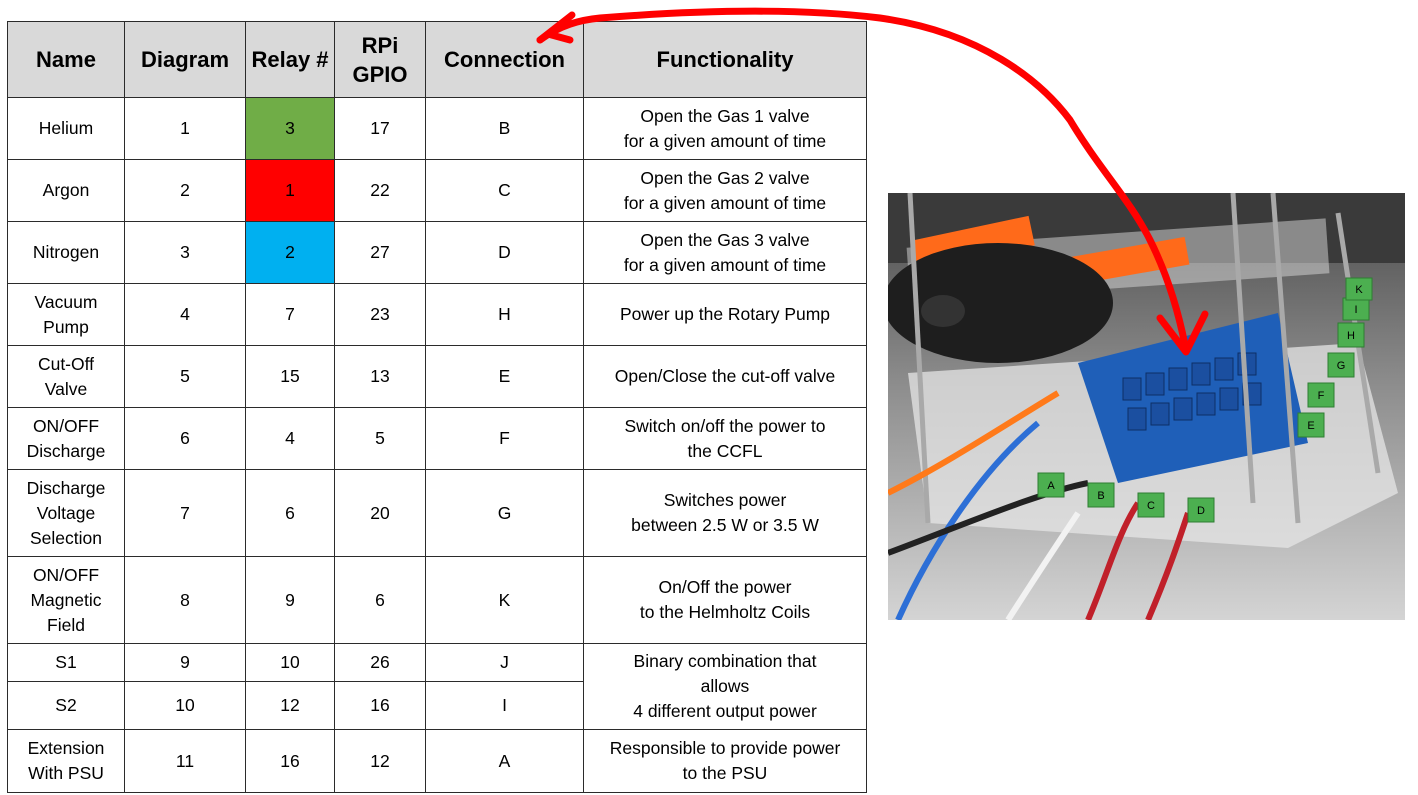  What do you see at coordinates (290, 376) in the screenshot?
I see `cell-relay: 15` at bounding box center [290, 376].